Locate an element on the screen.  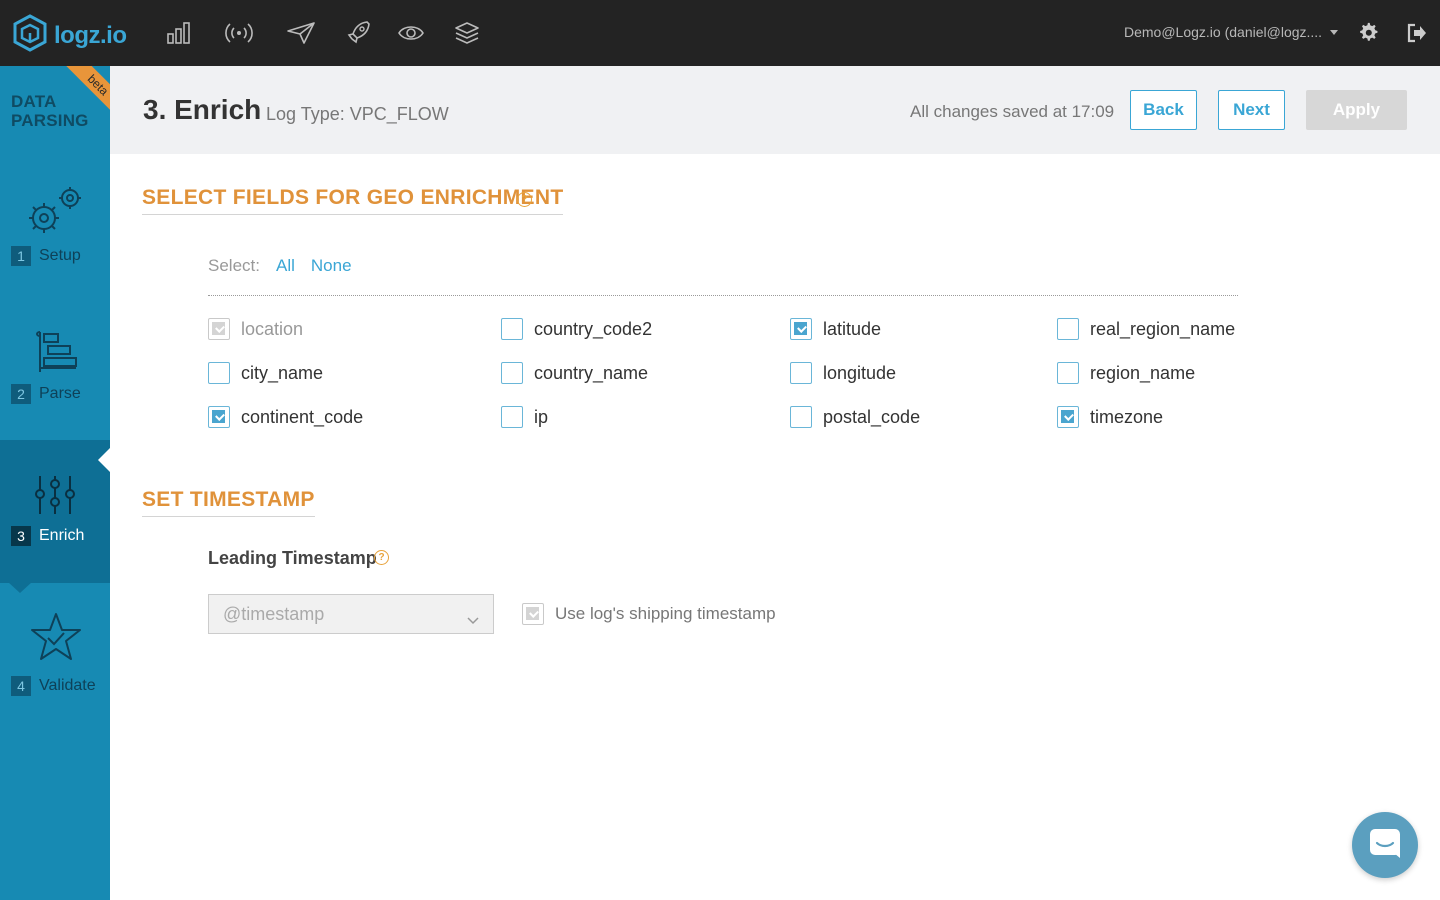
sliders-icon is located at coordinates (56, 497).